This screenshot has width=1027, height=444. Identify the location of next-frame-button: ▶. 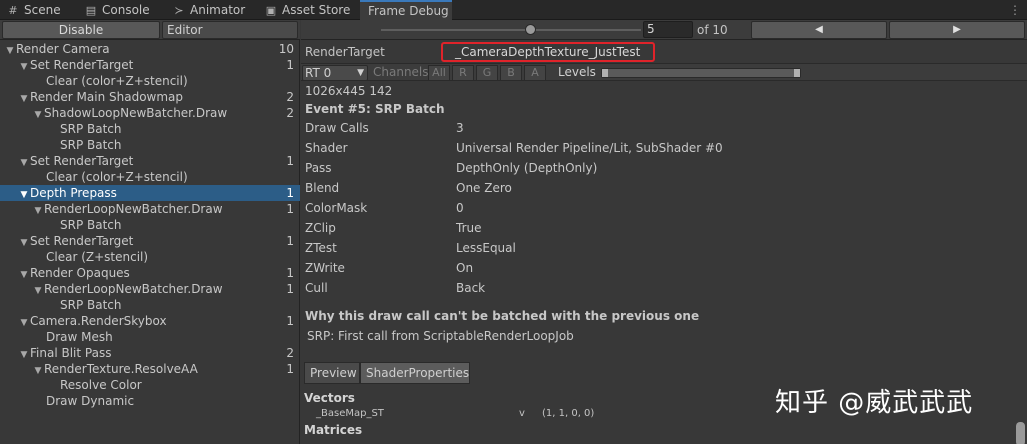
(957, 30).